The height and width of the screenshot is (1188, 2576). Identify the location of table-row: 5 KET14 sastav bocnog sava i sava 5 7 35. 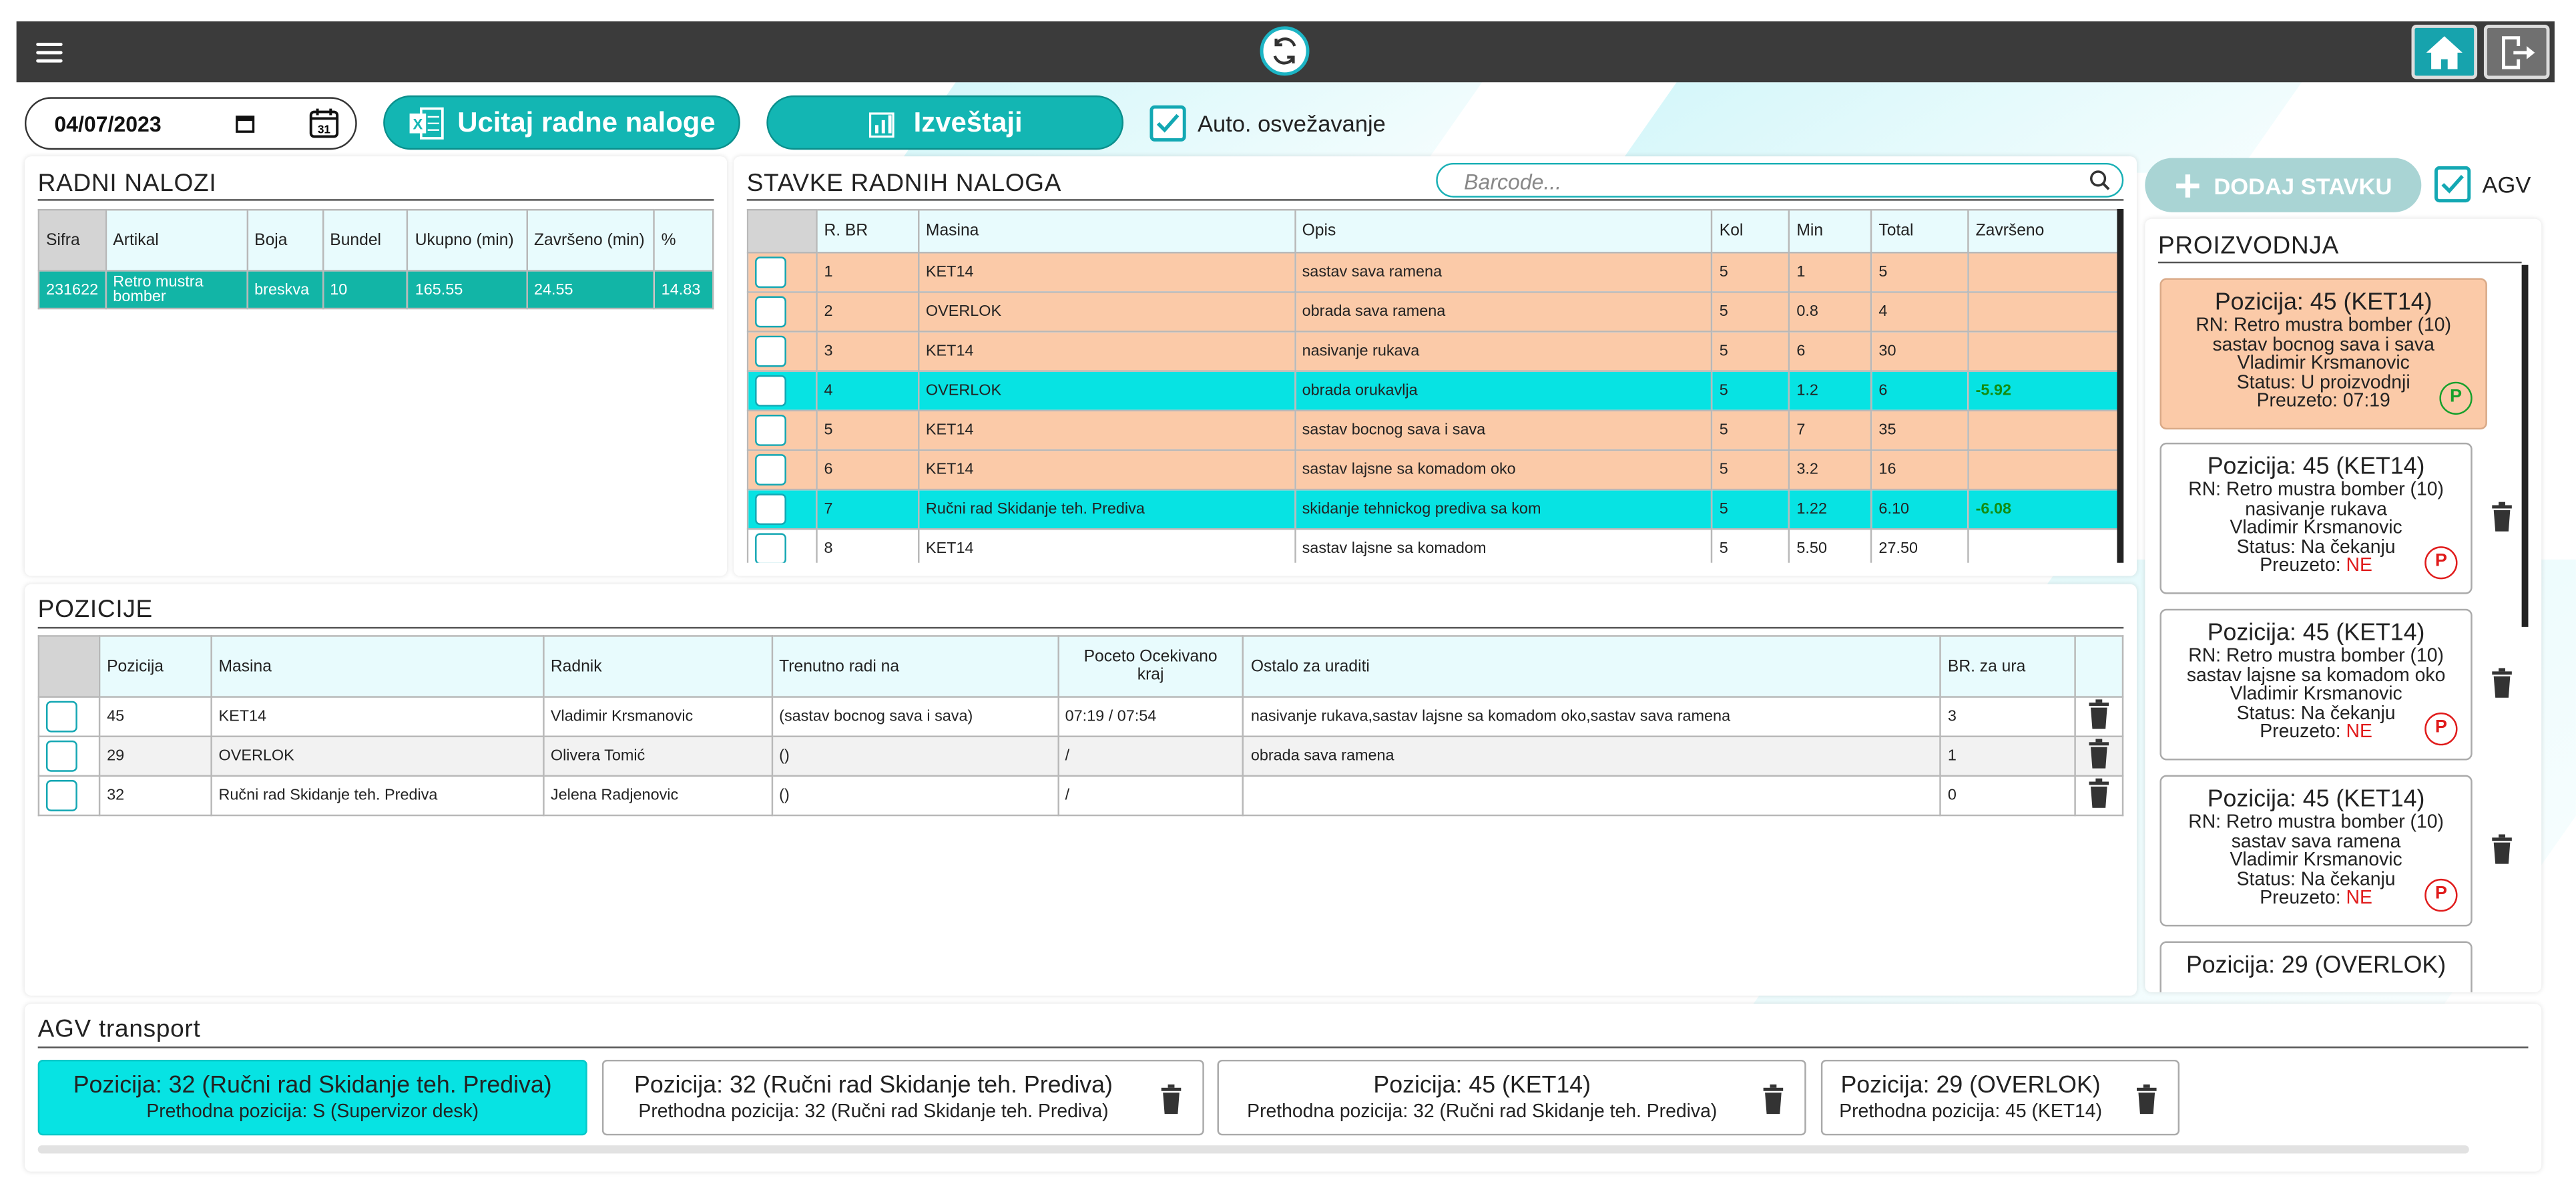
(1433, 430).